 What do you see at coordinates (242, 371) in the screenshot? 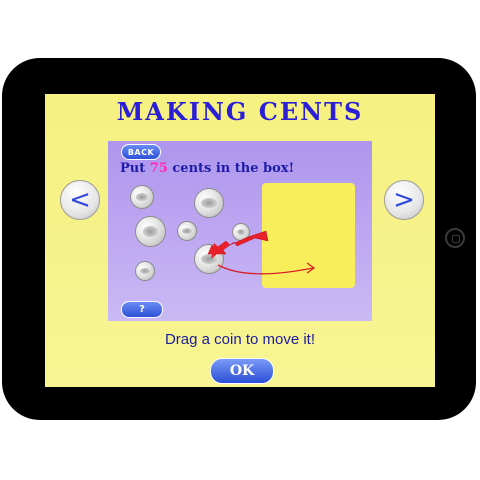
I see `ok-button: OK` at bounding box center [242, 371].